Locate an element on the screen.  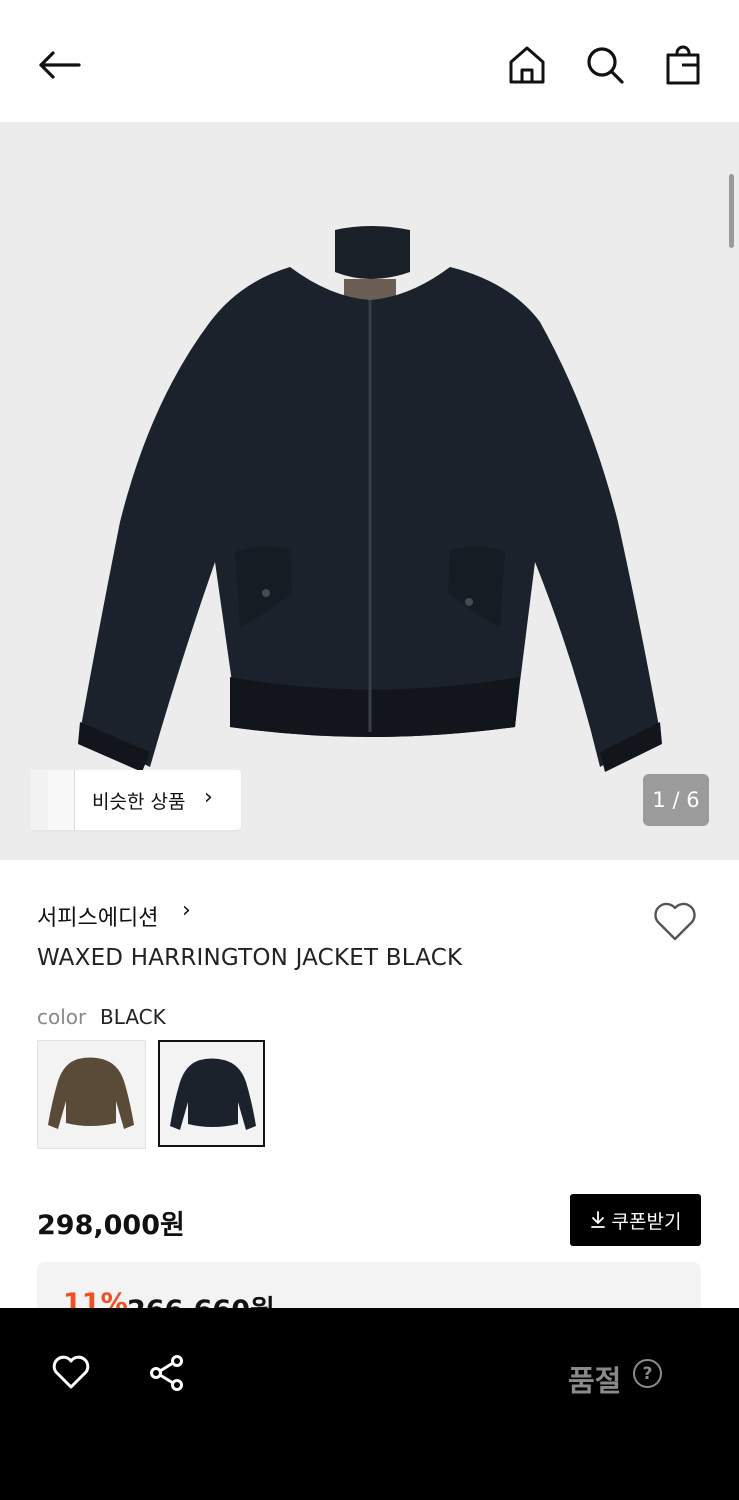
color-label: color is located at coordinates (62, 1017).